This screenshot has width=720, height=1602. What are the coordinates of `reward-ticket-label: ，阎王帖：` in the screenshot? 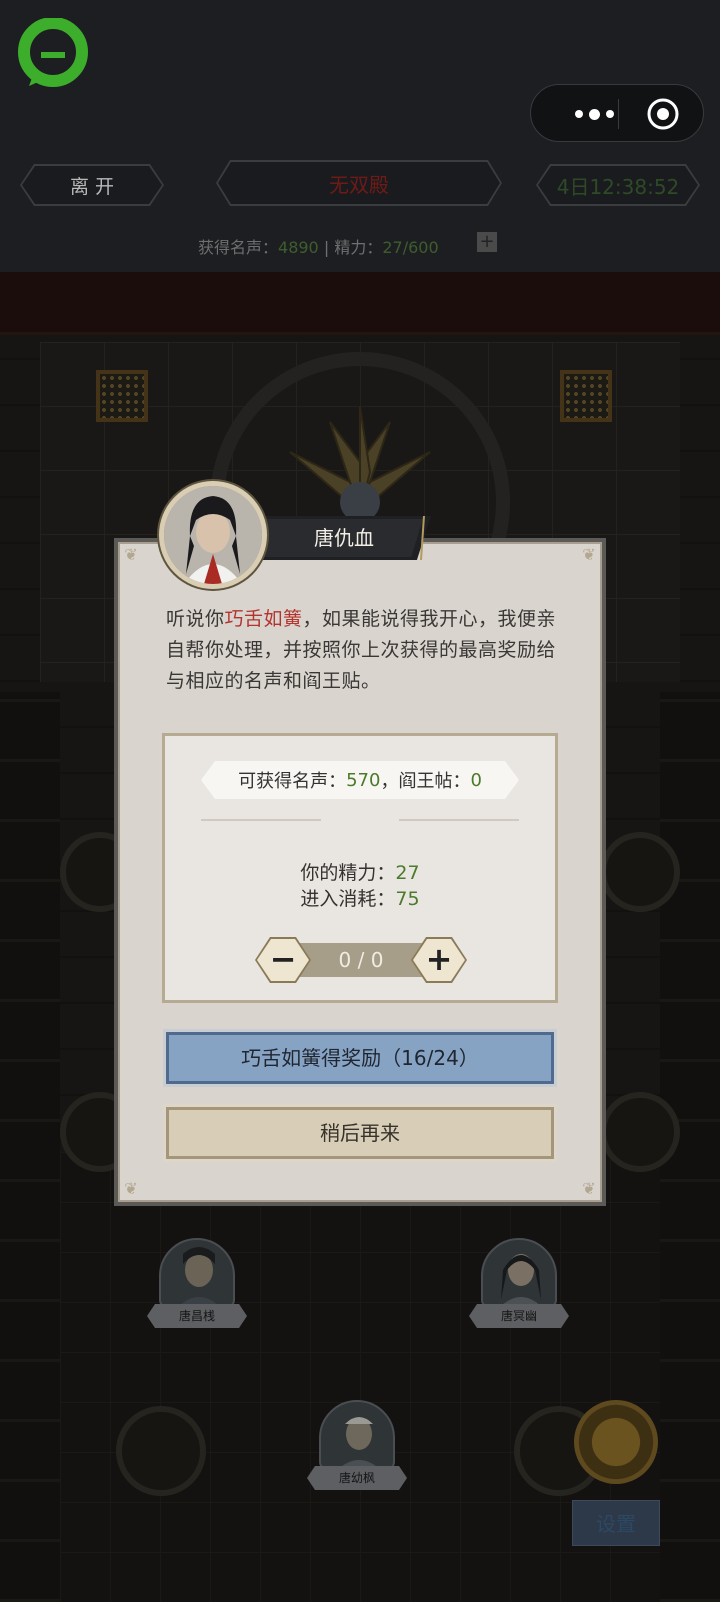 It's located at (425, 781).